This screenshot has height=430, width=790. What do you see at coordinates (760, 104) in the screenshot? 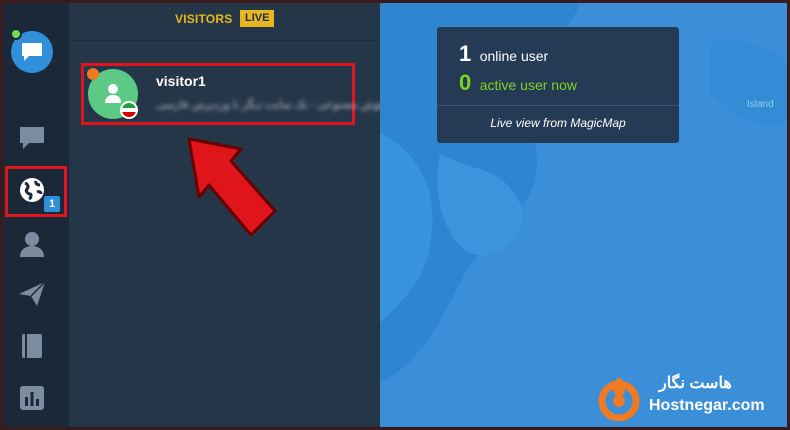
I see `map-place-label: Island` at bounding box center [760, 104].